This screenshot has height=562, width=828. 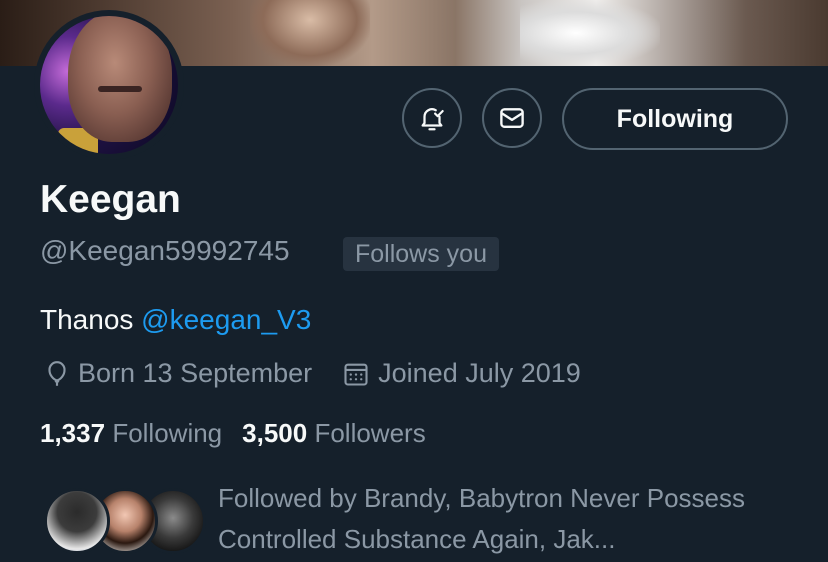 I want to click on birthday-item: Born 13 September, so click(x=178, y=373).